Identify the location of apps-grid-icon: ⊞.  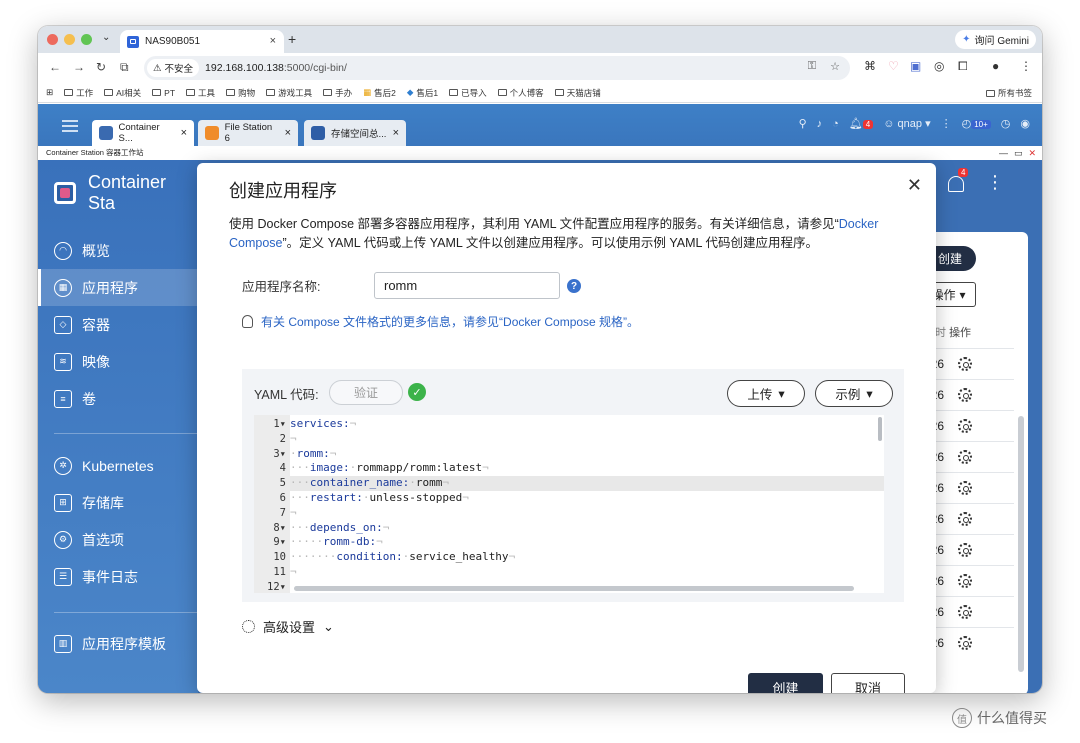
(49, 92).